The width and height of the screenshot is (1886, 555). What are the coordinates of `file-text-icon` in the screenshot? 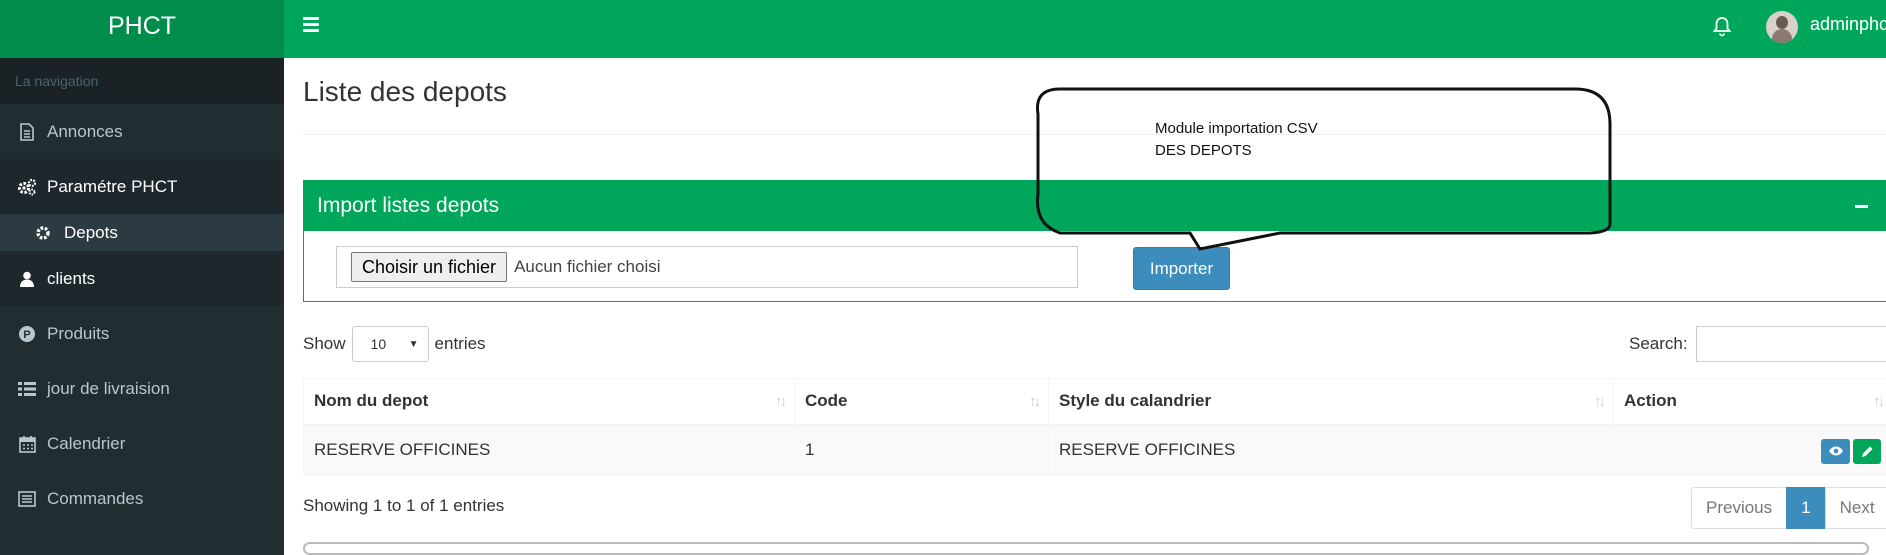 It's located at (27, 132).